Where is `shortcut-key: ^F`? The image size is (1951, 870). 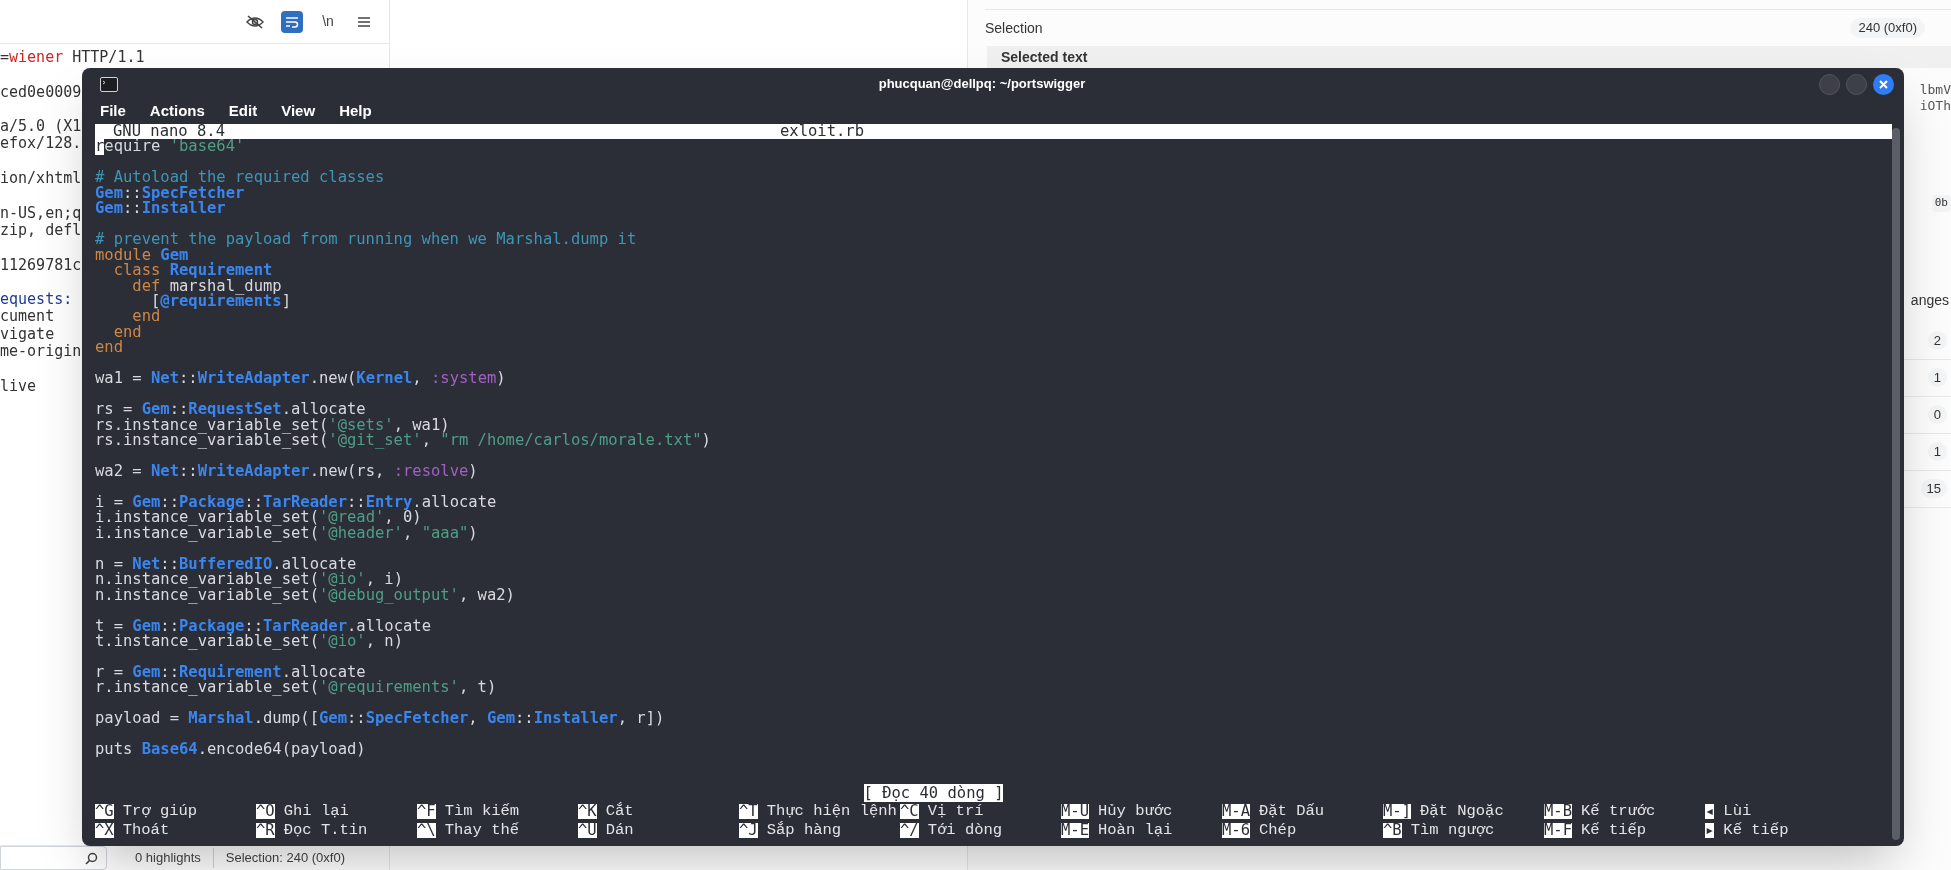
shortcut-key: ^F is located at coordinates (426, 811).